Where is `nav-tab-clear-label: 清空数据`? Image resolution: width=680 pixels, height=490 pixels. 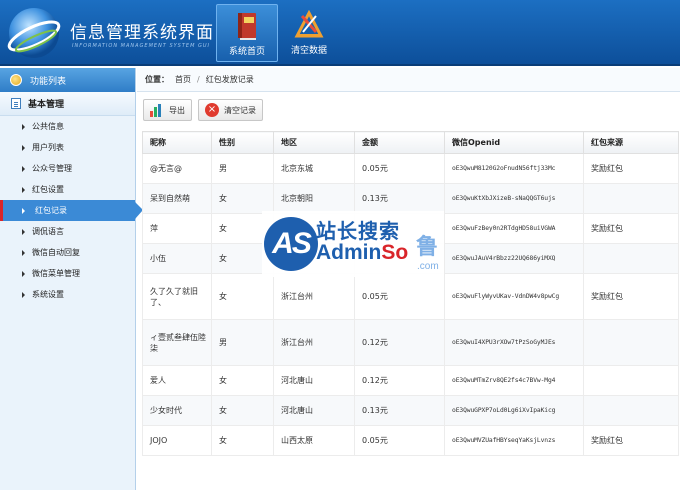
nav-tab-clear-label: 清空数据 is located at coordinates (308, 51).